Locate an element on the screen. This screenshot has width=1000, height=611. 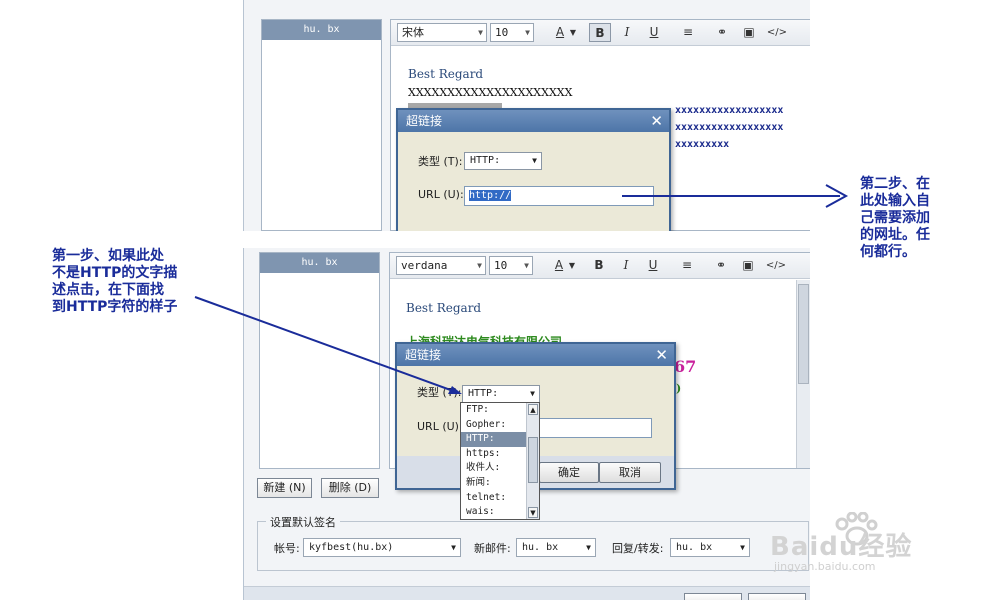
baidu-watermark: Baidu经验 jingyan.baidu.com is located at coordinates (870, 542).